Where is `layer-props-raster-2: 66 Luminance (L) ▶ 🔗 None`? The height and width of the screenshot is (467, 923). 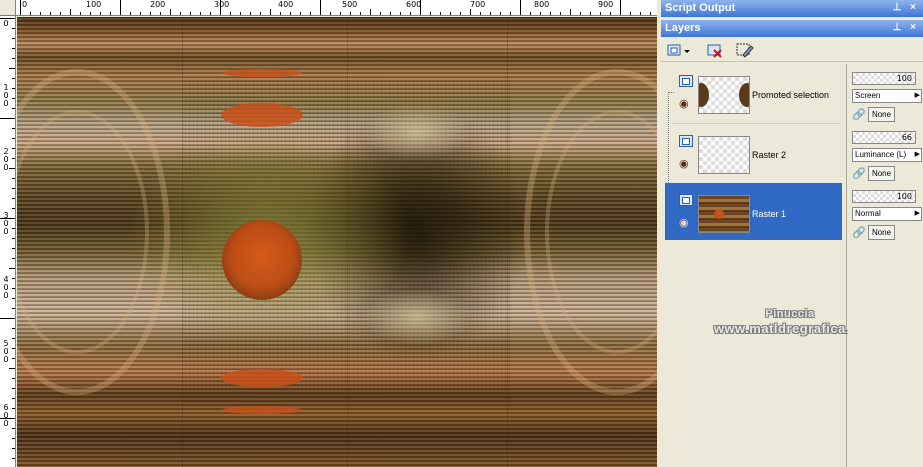 layer-props-raster-2: 66 Luminance (L) ▶ 🔗 None is located at coordinates (886, 156).